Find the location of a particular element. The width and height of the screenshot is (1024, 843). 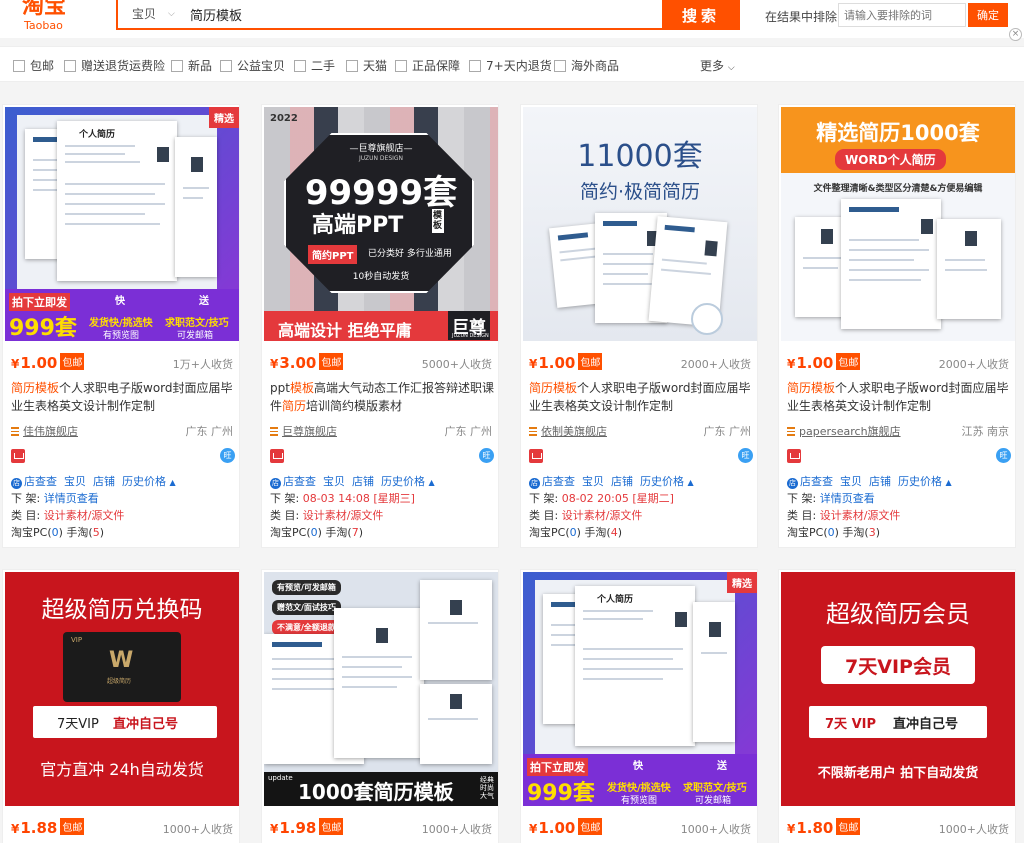

search-type-label: 宝贝 is located at coordinates (144, 14).